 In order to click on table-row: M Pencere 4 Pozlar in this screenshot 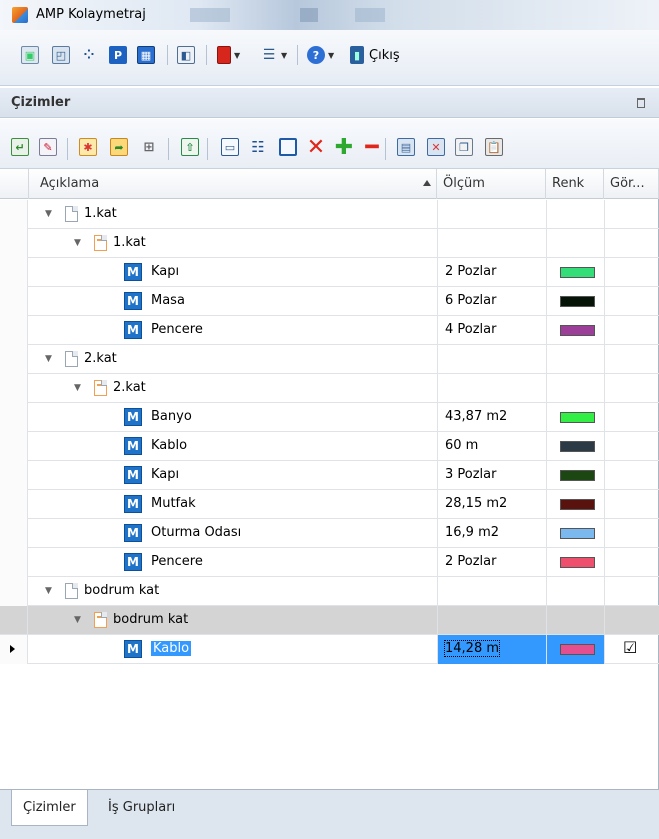, I will do `click(329, 330)`.